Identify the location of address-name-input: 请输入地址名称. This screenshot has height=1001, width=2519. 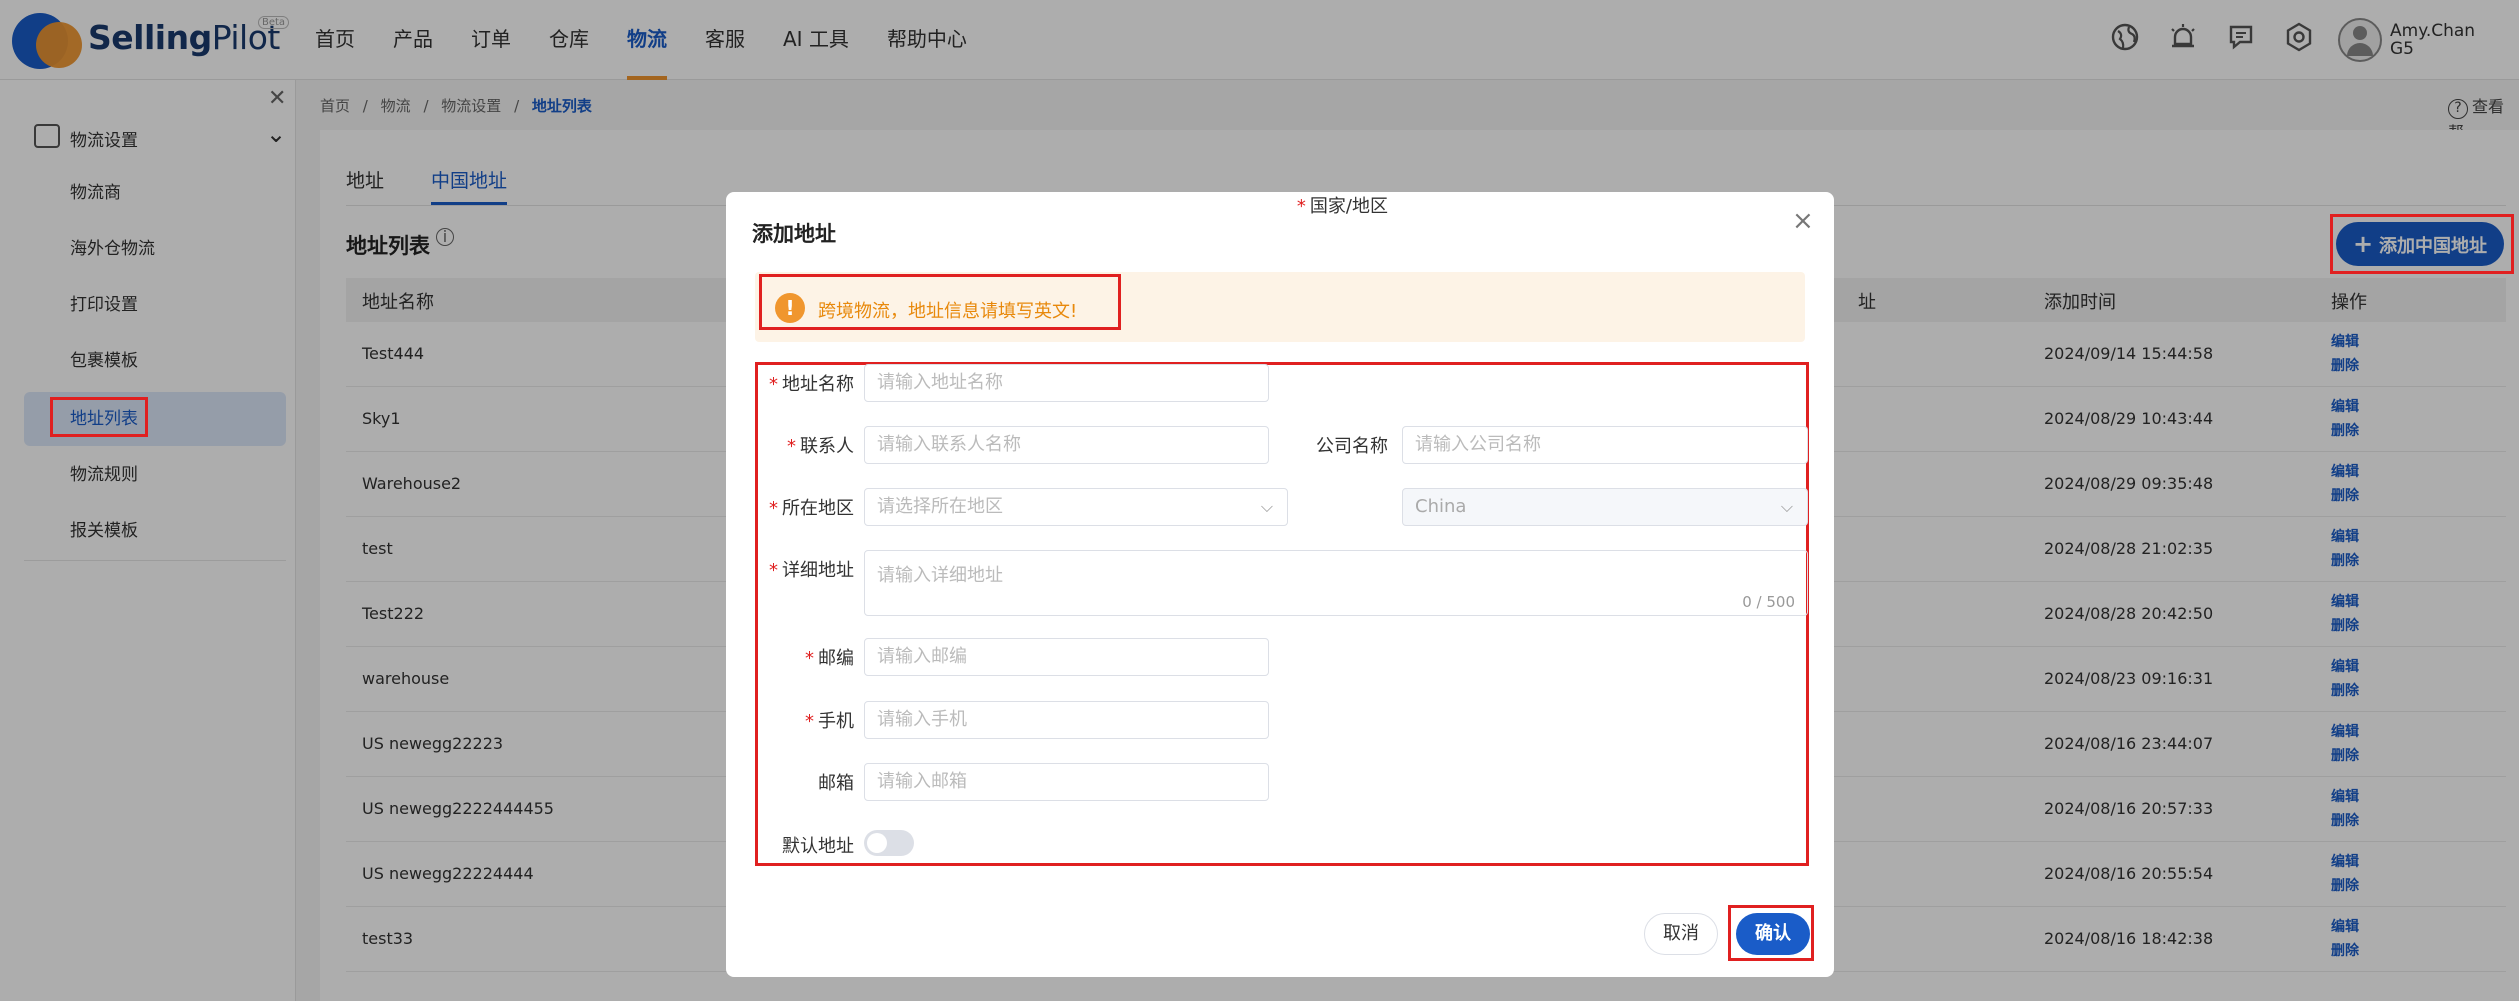
(1066, 383).